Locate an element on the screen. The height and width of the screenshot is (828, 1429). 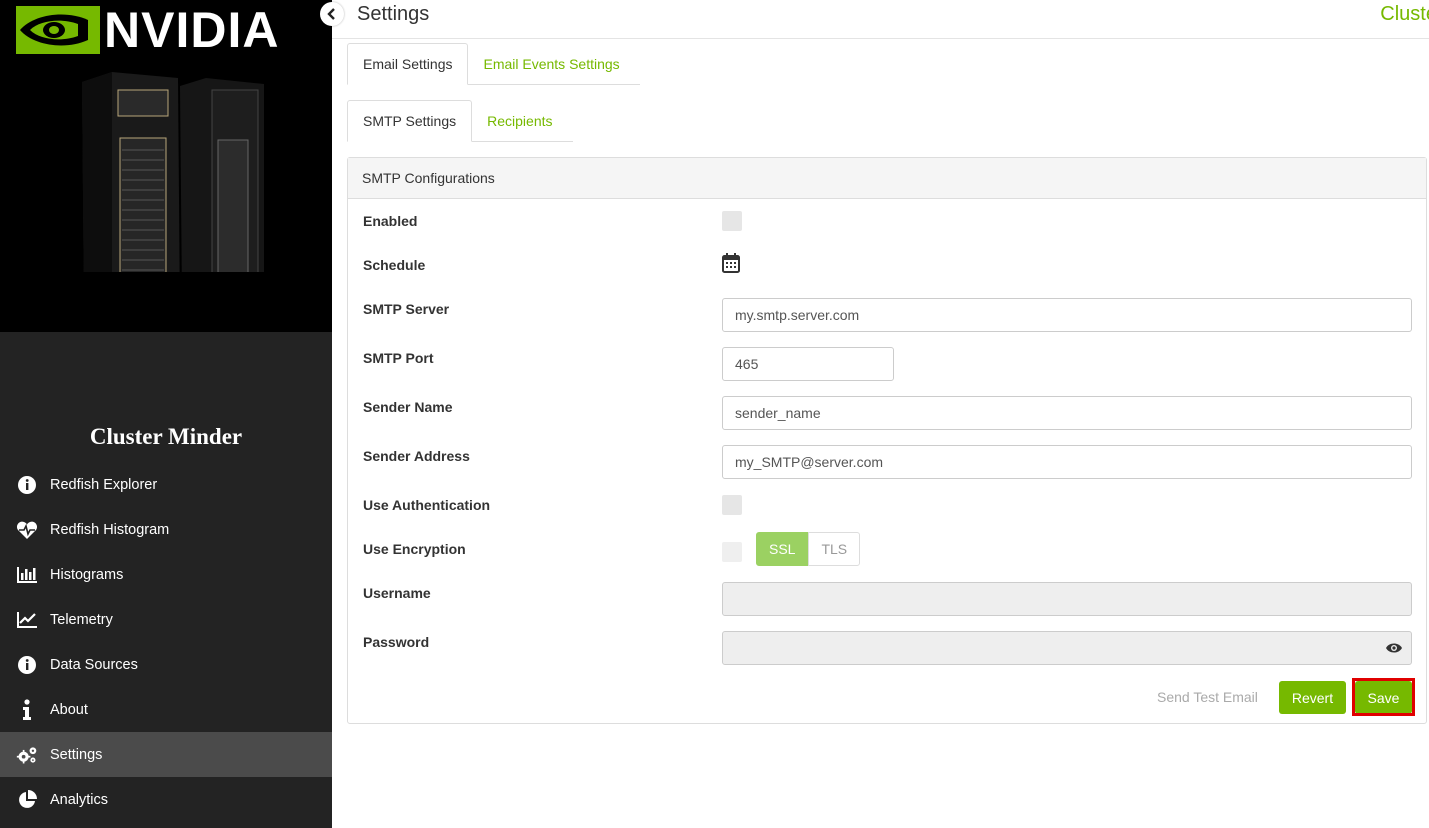
brand-name: NVIDIA is located at coordinates (192, 30).